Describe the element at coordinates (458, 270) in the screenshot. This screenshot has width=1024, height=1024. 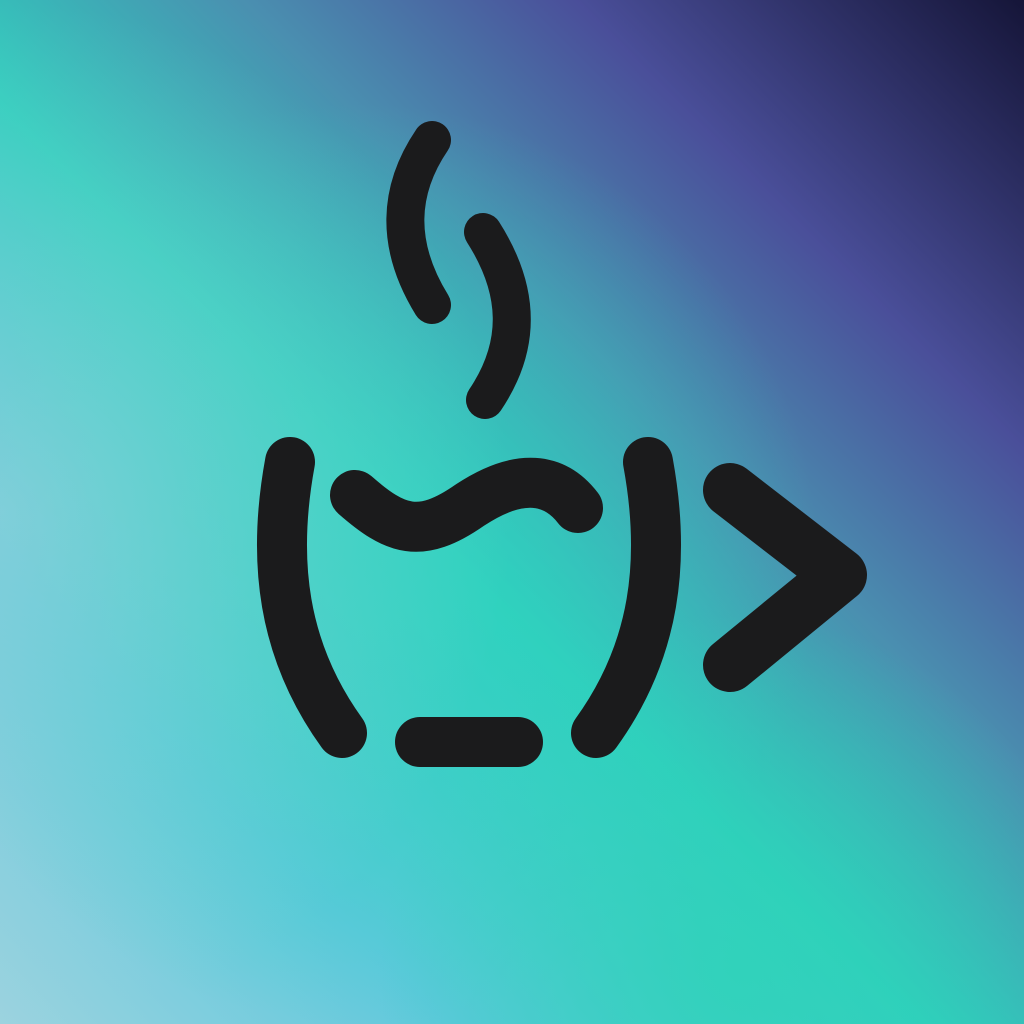
I see `steam-icon` at that location.